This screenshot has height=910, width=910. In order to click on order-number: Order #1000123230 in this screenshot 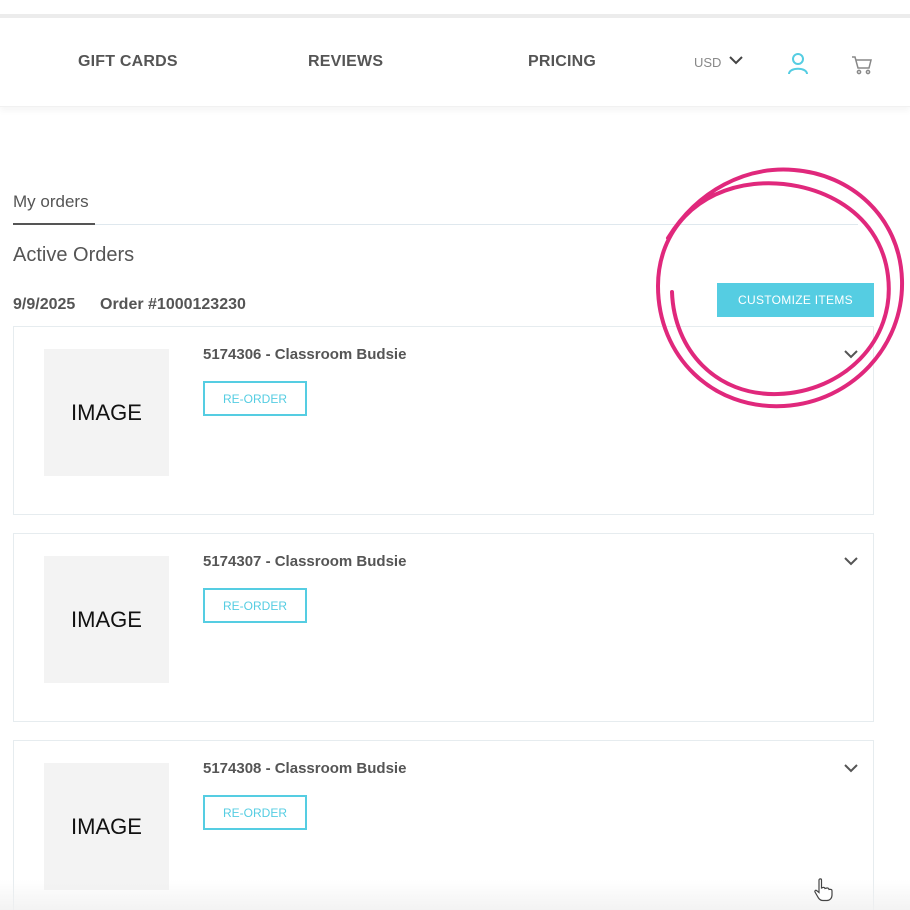, I will do `click(173, 304)`.